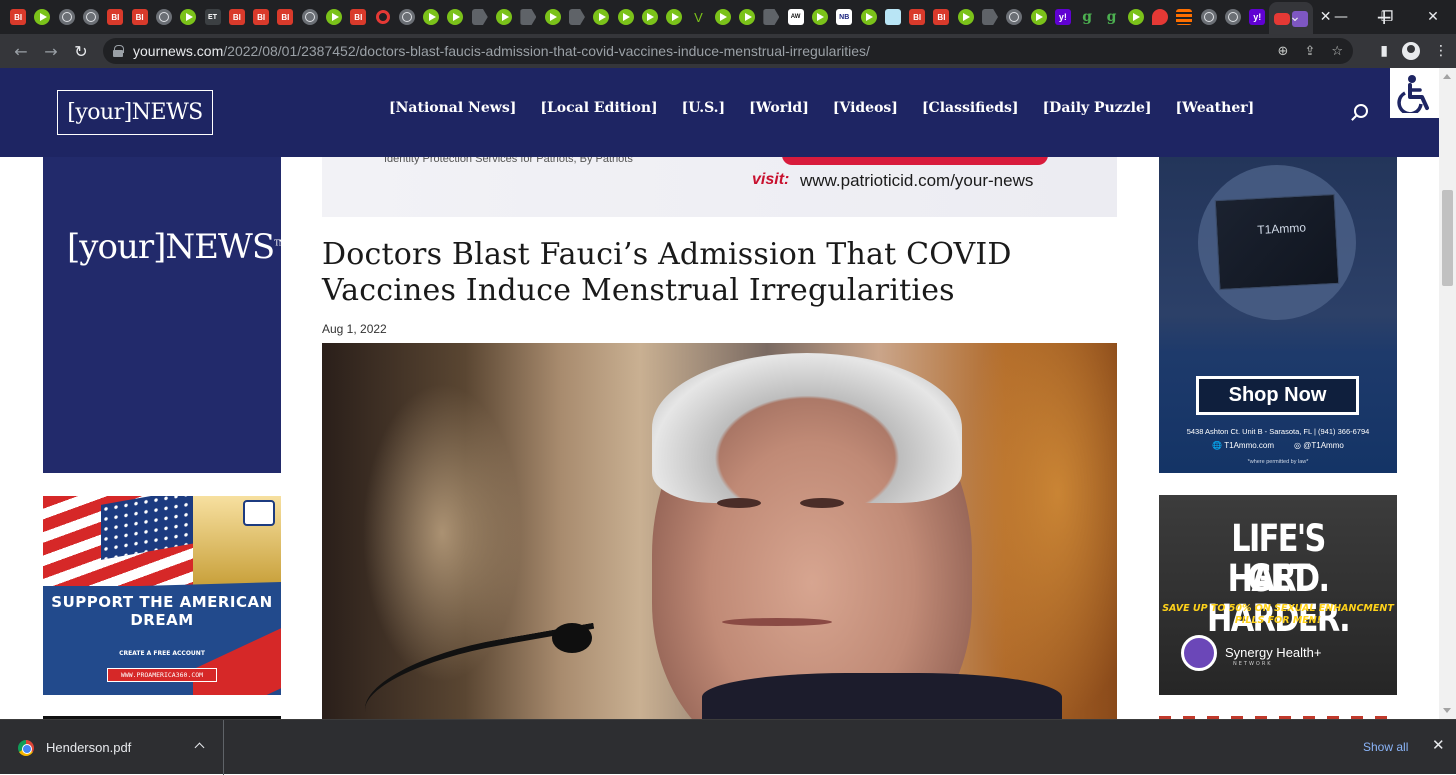  Describe the element at coordinates (779, 108) in the screenshot. I see `nav-link: [World]` at that location.